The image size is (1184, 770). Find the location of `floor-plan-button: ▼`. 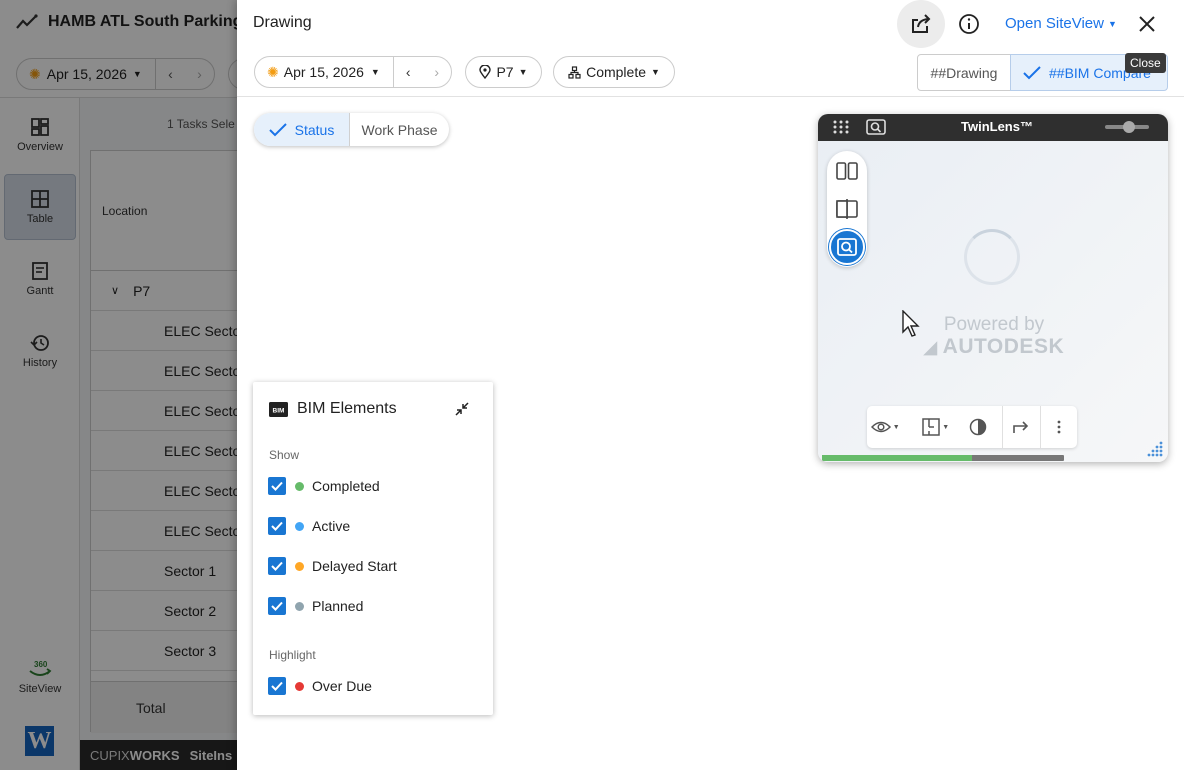

floor-plan-button: ▼ is located at coordinates (935, 427).